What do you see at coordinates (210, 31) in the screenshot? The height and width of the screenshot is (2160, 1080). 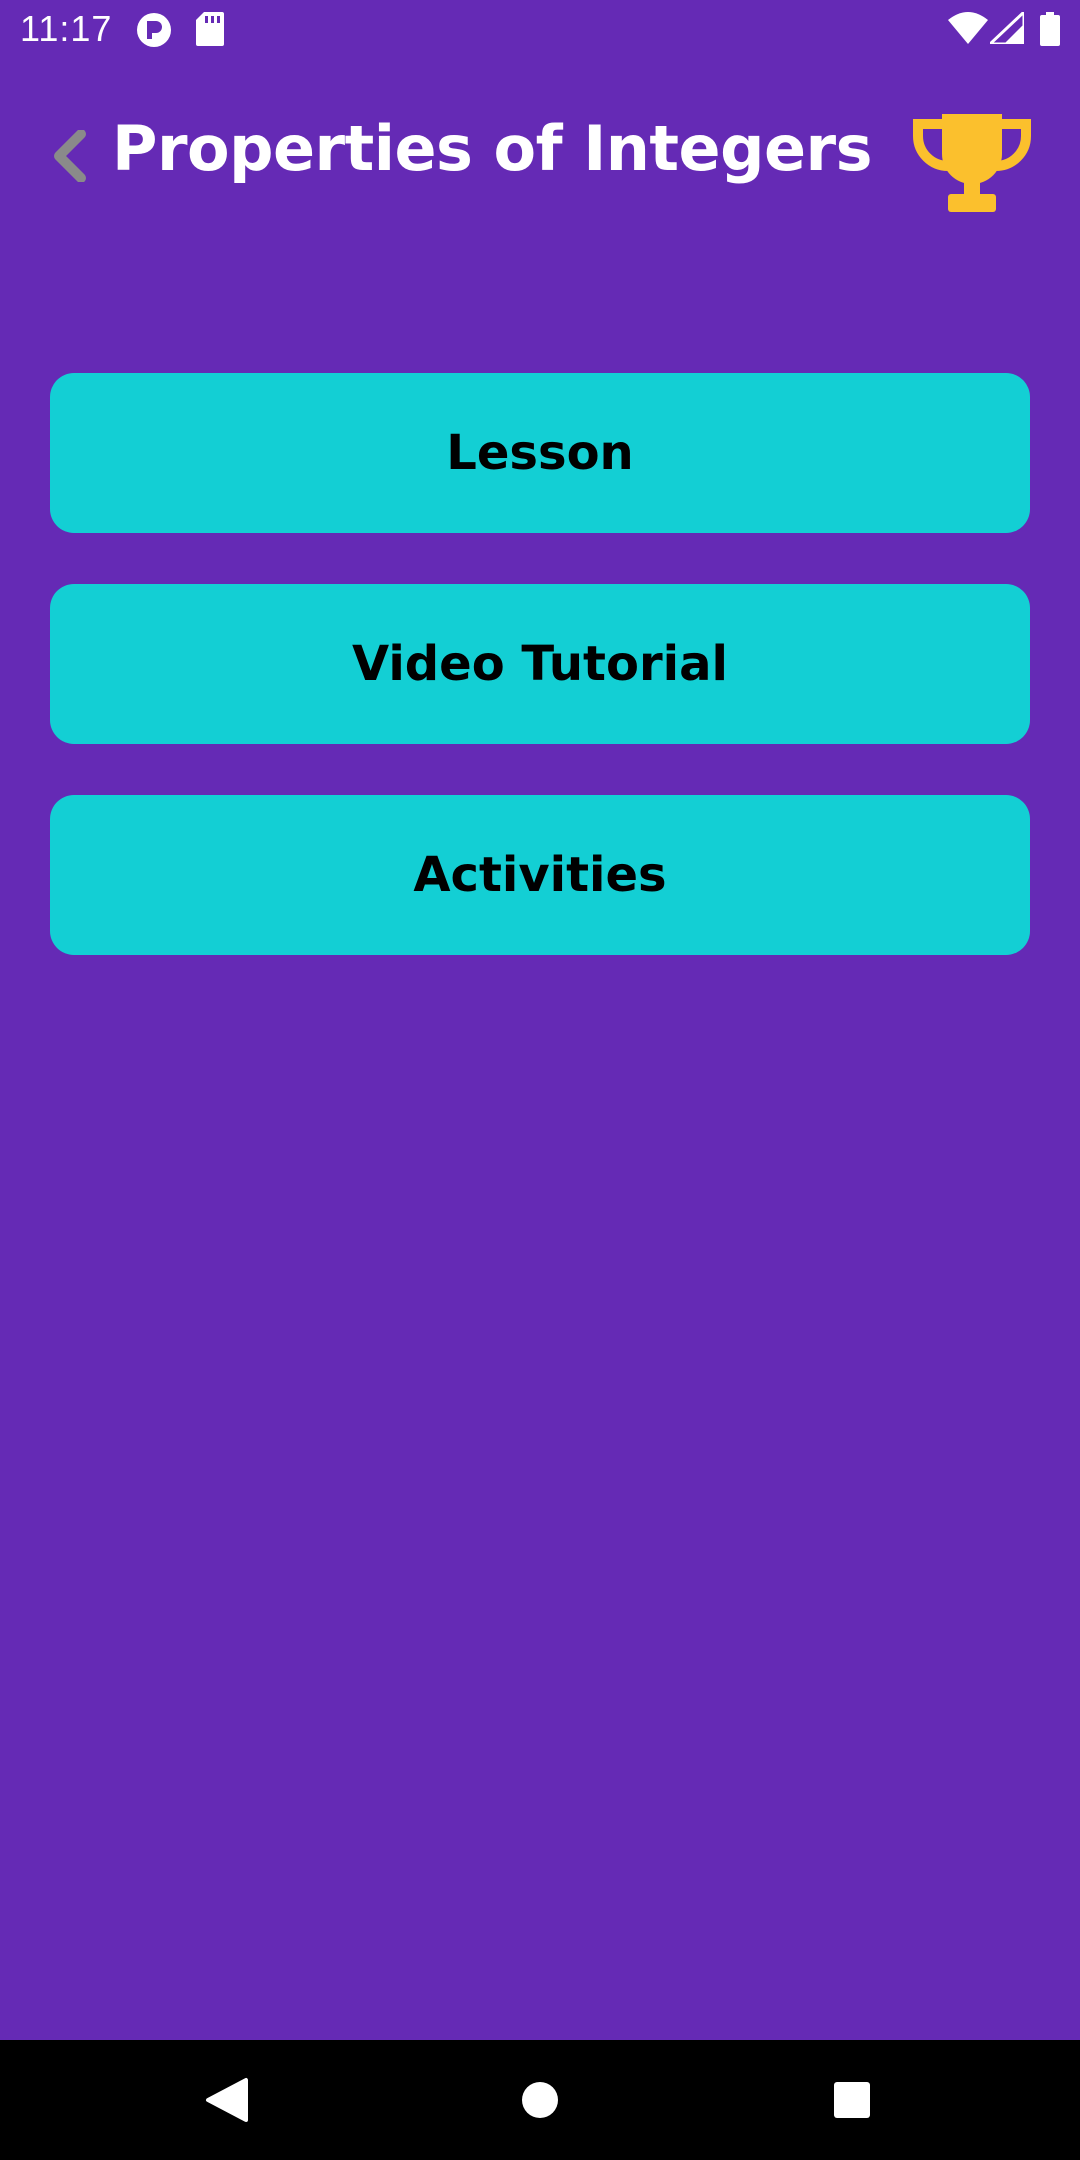 I see `sd-card-icon` at bounding box center [210, 31].